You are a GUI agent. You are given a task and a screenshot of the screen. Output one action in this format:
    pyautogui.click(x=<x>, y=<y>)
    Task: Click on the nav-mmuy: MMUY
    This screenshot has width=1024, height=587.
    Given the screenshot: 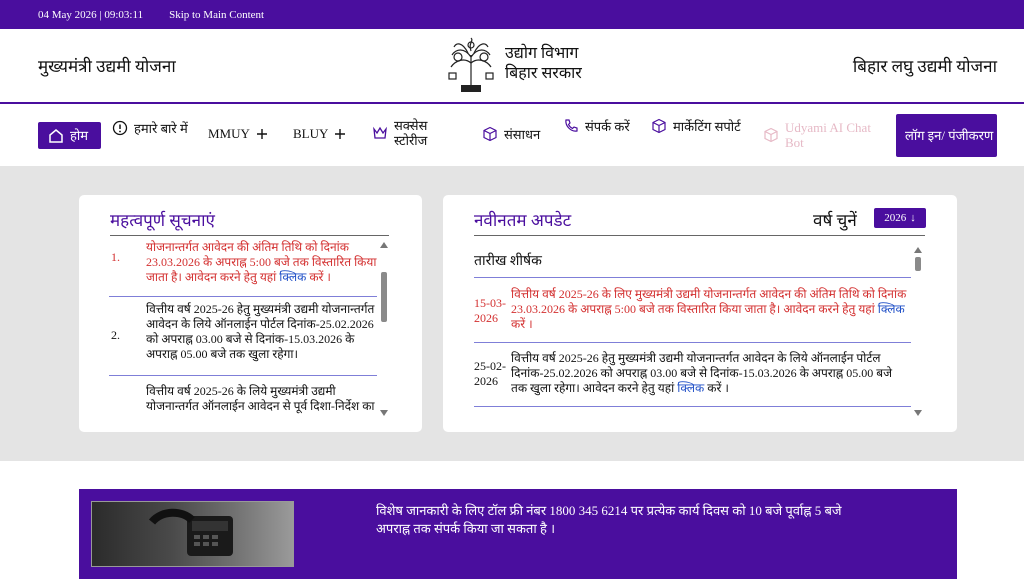 What is the action you would take?
    pyautogui.click(x=238, y=133)
    